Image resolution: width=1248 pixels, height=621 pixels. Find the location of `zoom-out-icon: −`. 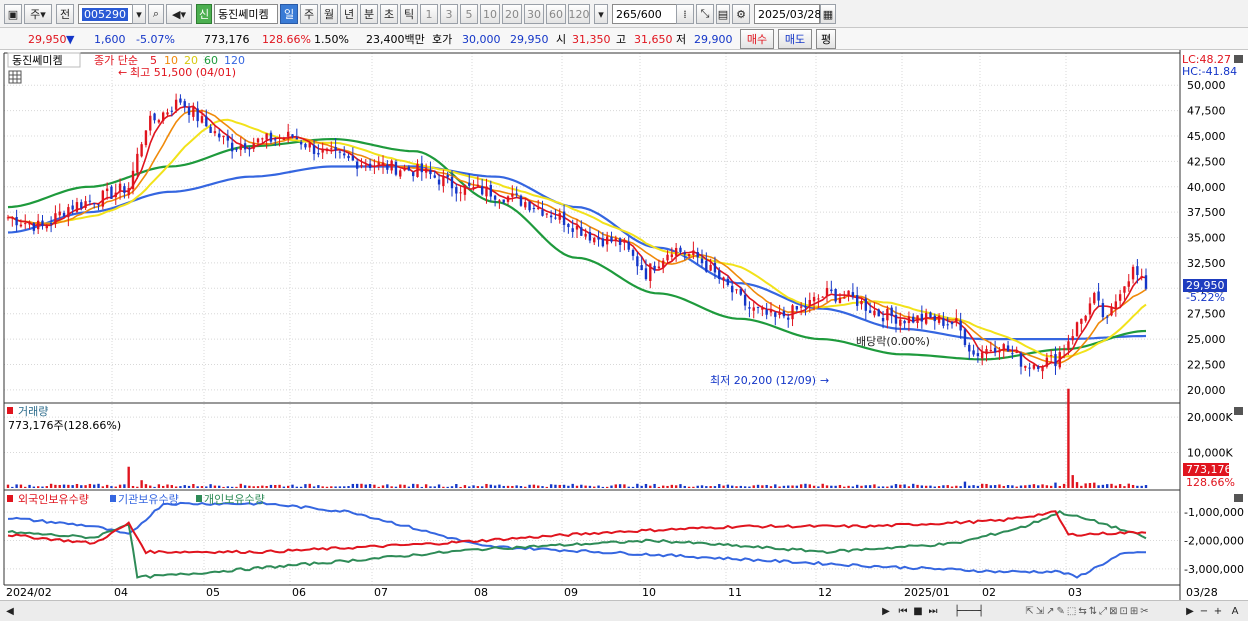

zoom-out-icon: − is located at coordinates (1204, 611).